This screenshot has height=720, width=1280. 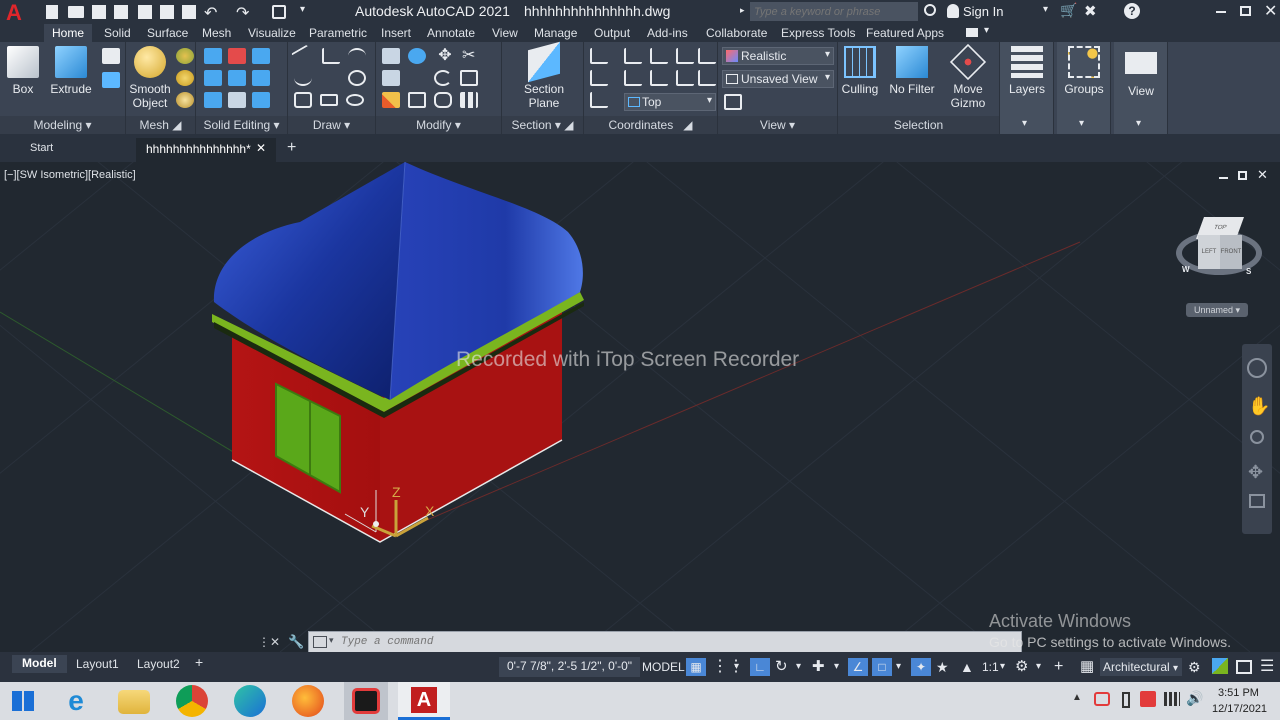 I want to click on open-file-icon, so click(x=76, y=12).